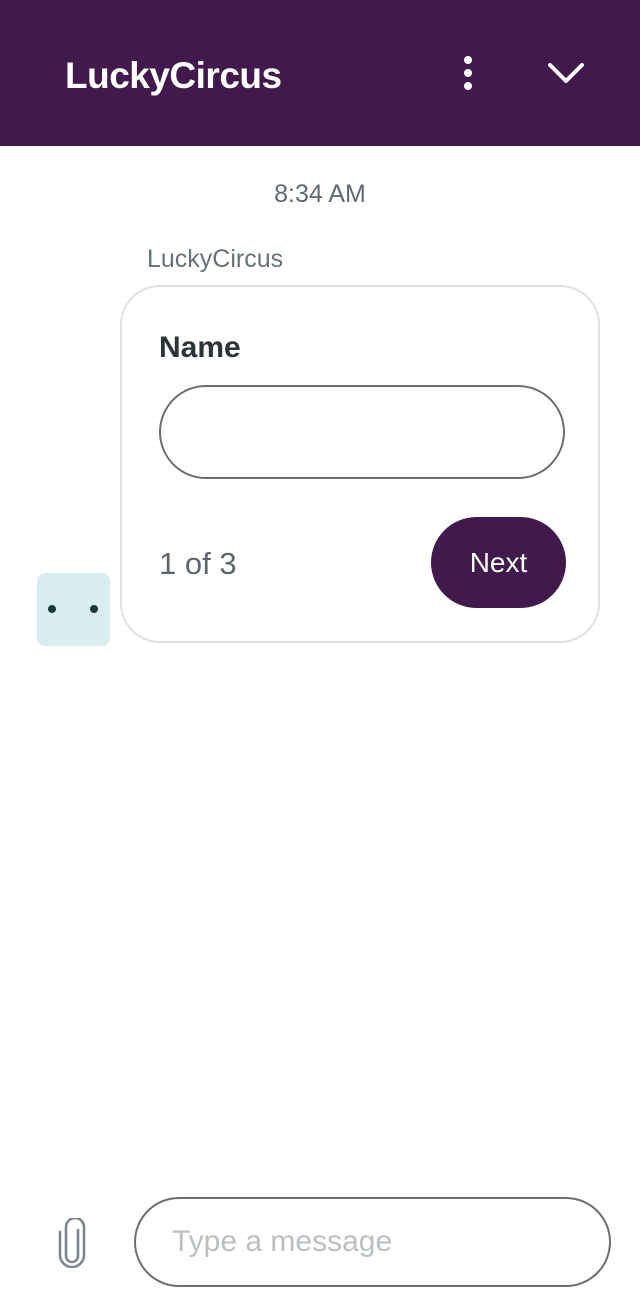 This screenshot has height=1316, width=640. What do you see at coordinates (173, 75) in the screenshot?
I see `chat-title: LuckyCircus` at bounding box center [173, 75].